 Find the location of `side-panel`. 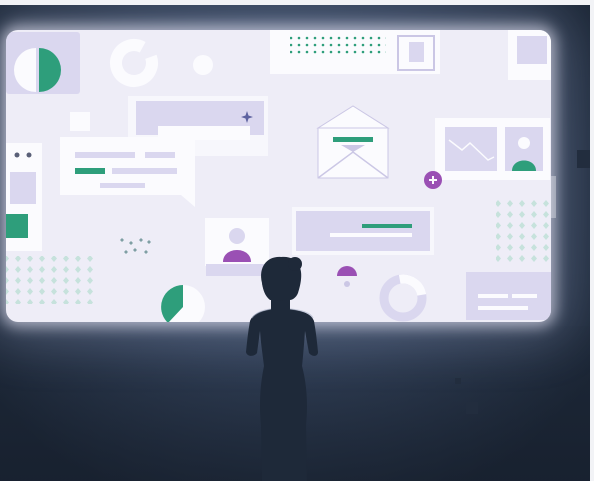

side-panel is located at coordinates (24, 197).